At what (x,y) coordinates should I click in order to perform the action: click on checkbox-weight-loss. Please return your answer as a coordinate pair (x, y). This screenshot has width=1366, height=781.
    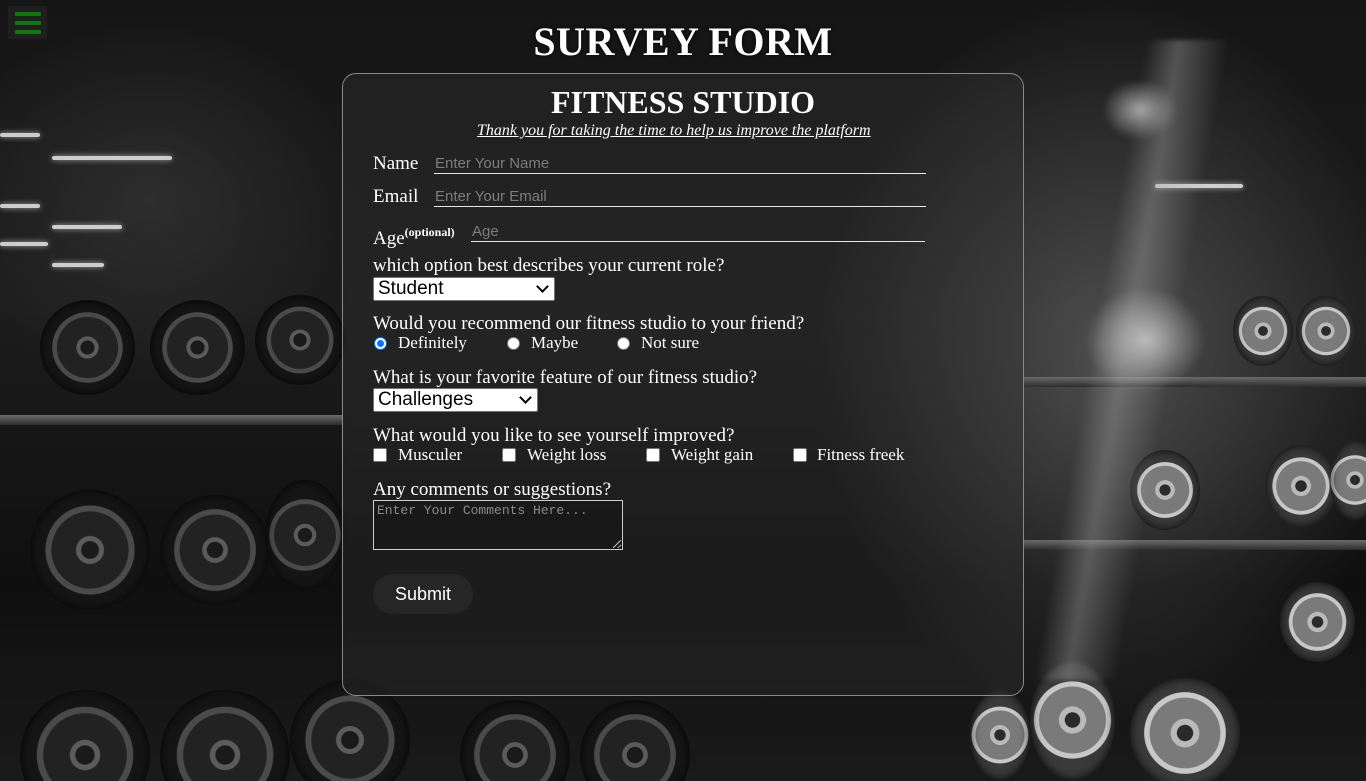
    Looking at the image, I should click on (509, 455).